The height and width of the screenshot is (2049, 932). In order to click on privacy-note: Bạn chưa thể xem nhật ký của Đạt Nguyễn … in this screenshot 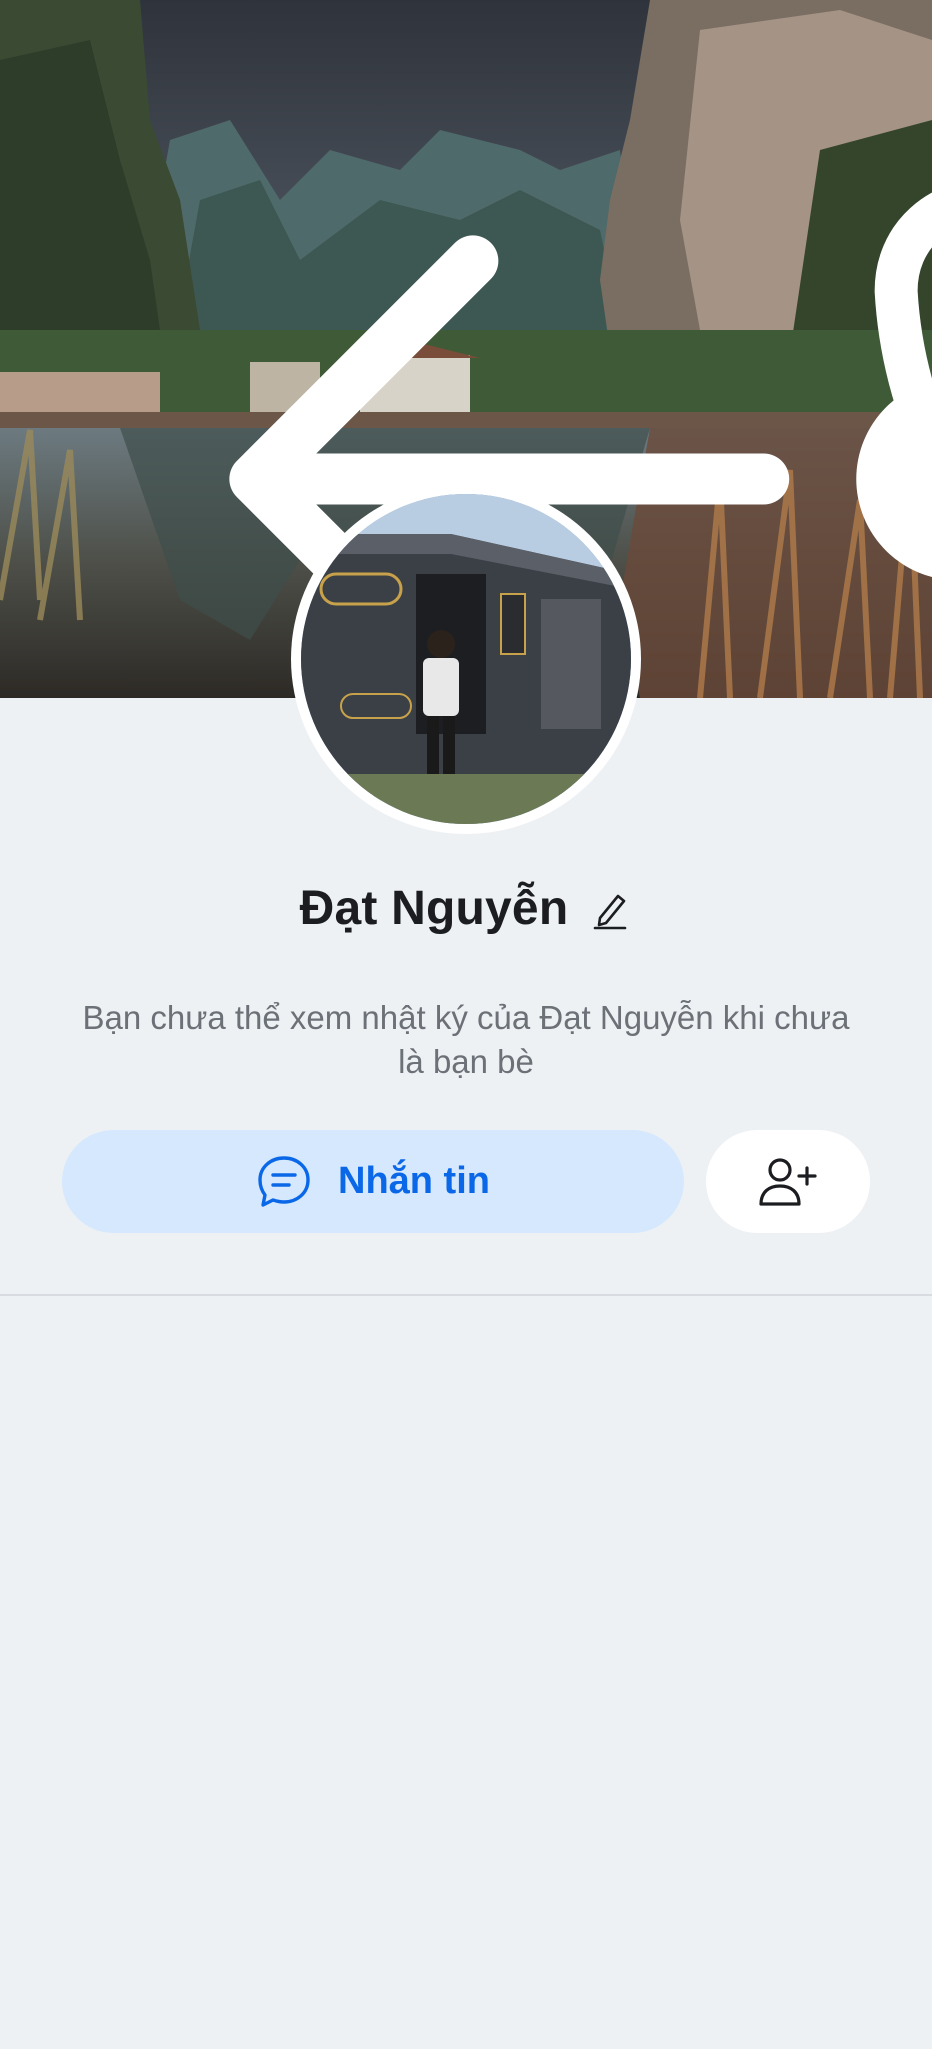, I will do `click(466, 1039)`.